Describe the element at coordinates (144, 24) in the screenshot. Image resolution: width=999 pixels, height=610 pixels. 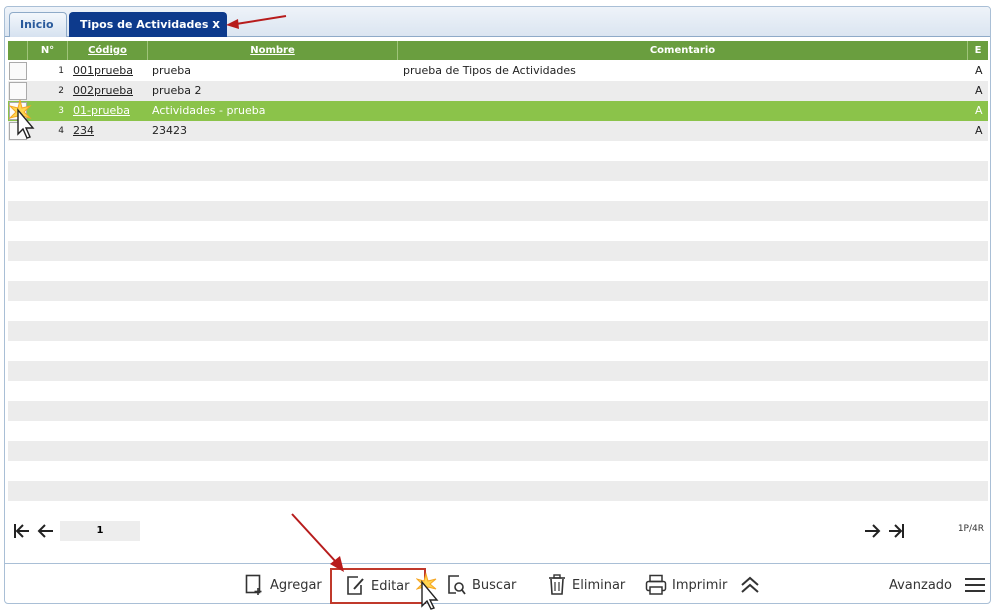
I see `tab-label: Tipos de Actividades` at that location.